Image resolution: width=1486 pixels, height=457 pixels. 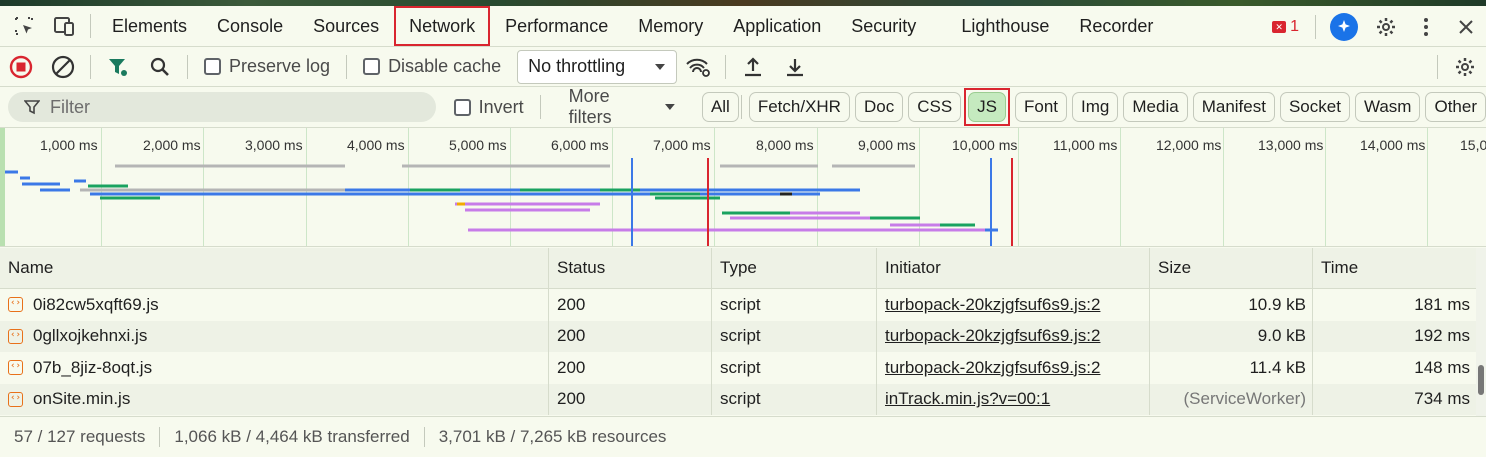 What do you see at coordinates (462, 107) in the screenshot?
I see `invert-box` at bounding box center [462, 107].